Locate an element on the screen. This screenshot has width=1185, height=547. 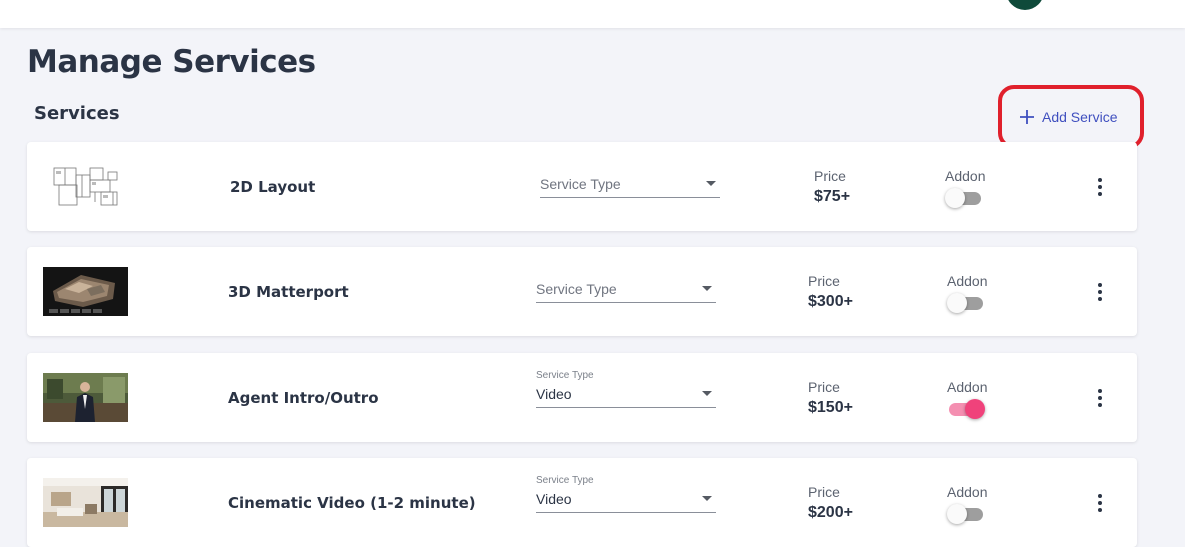
floorplan-thumbnail is located at coordinates (87, 186).